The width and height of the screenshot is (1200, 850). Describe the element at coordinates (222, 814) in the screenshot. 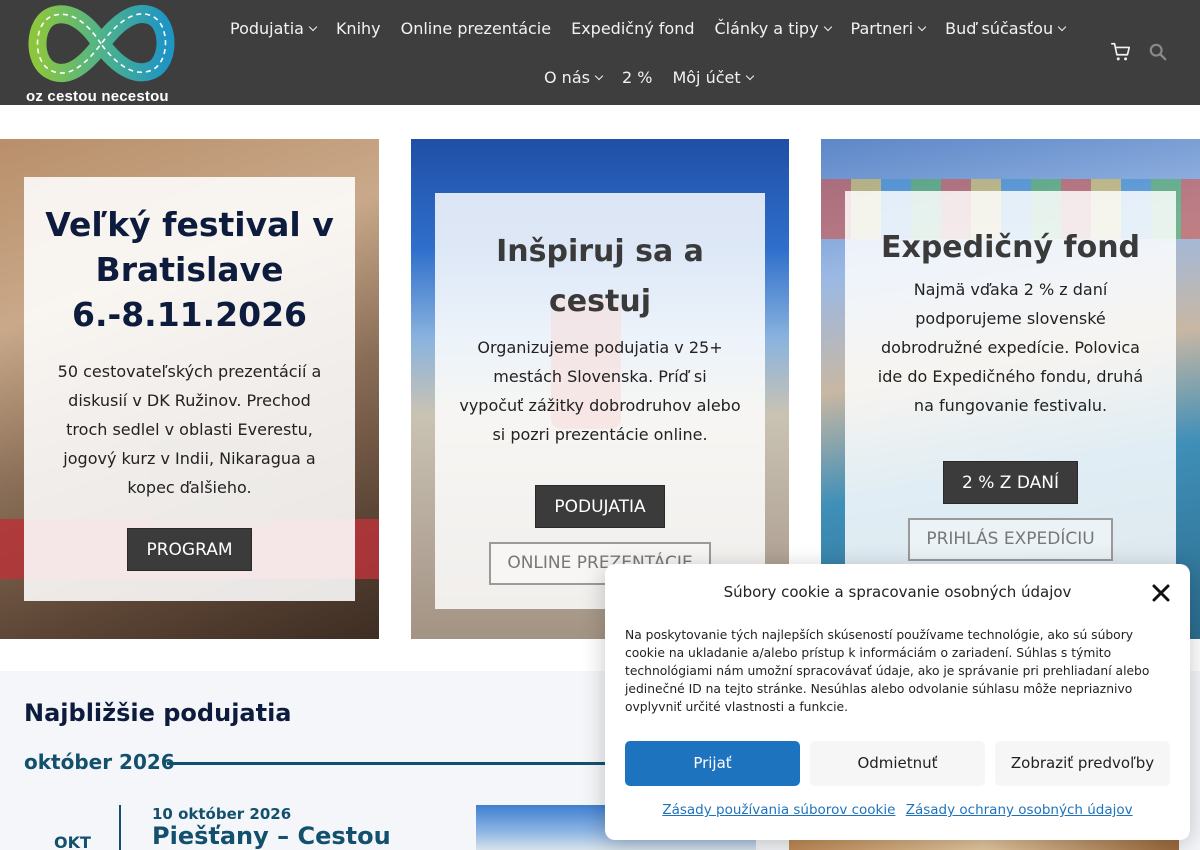

I see `event-date: 10 október 2026` at that location.